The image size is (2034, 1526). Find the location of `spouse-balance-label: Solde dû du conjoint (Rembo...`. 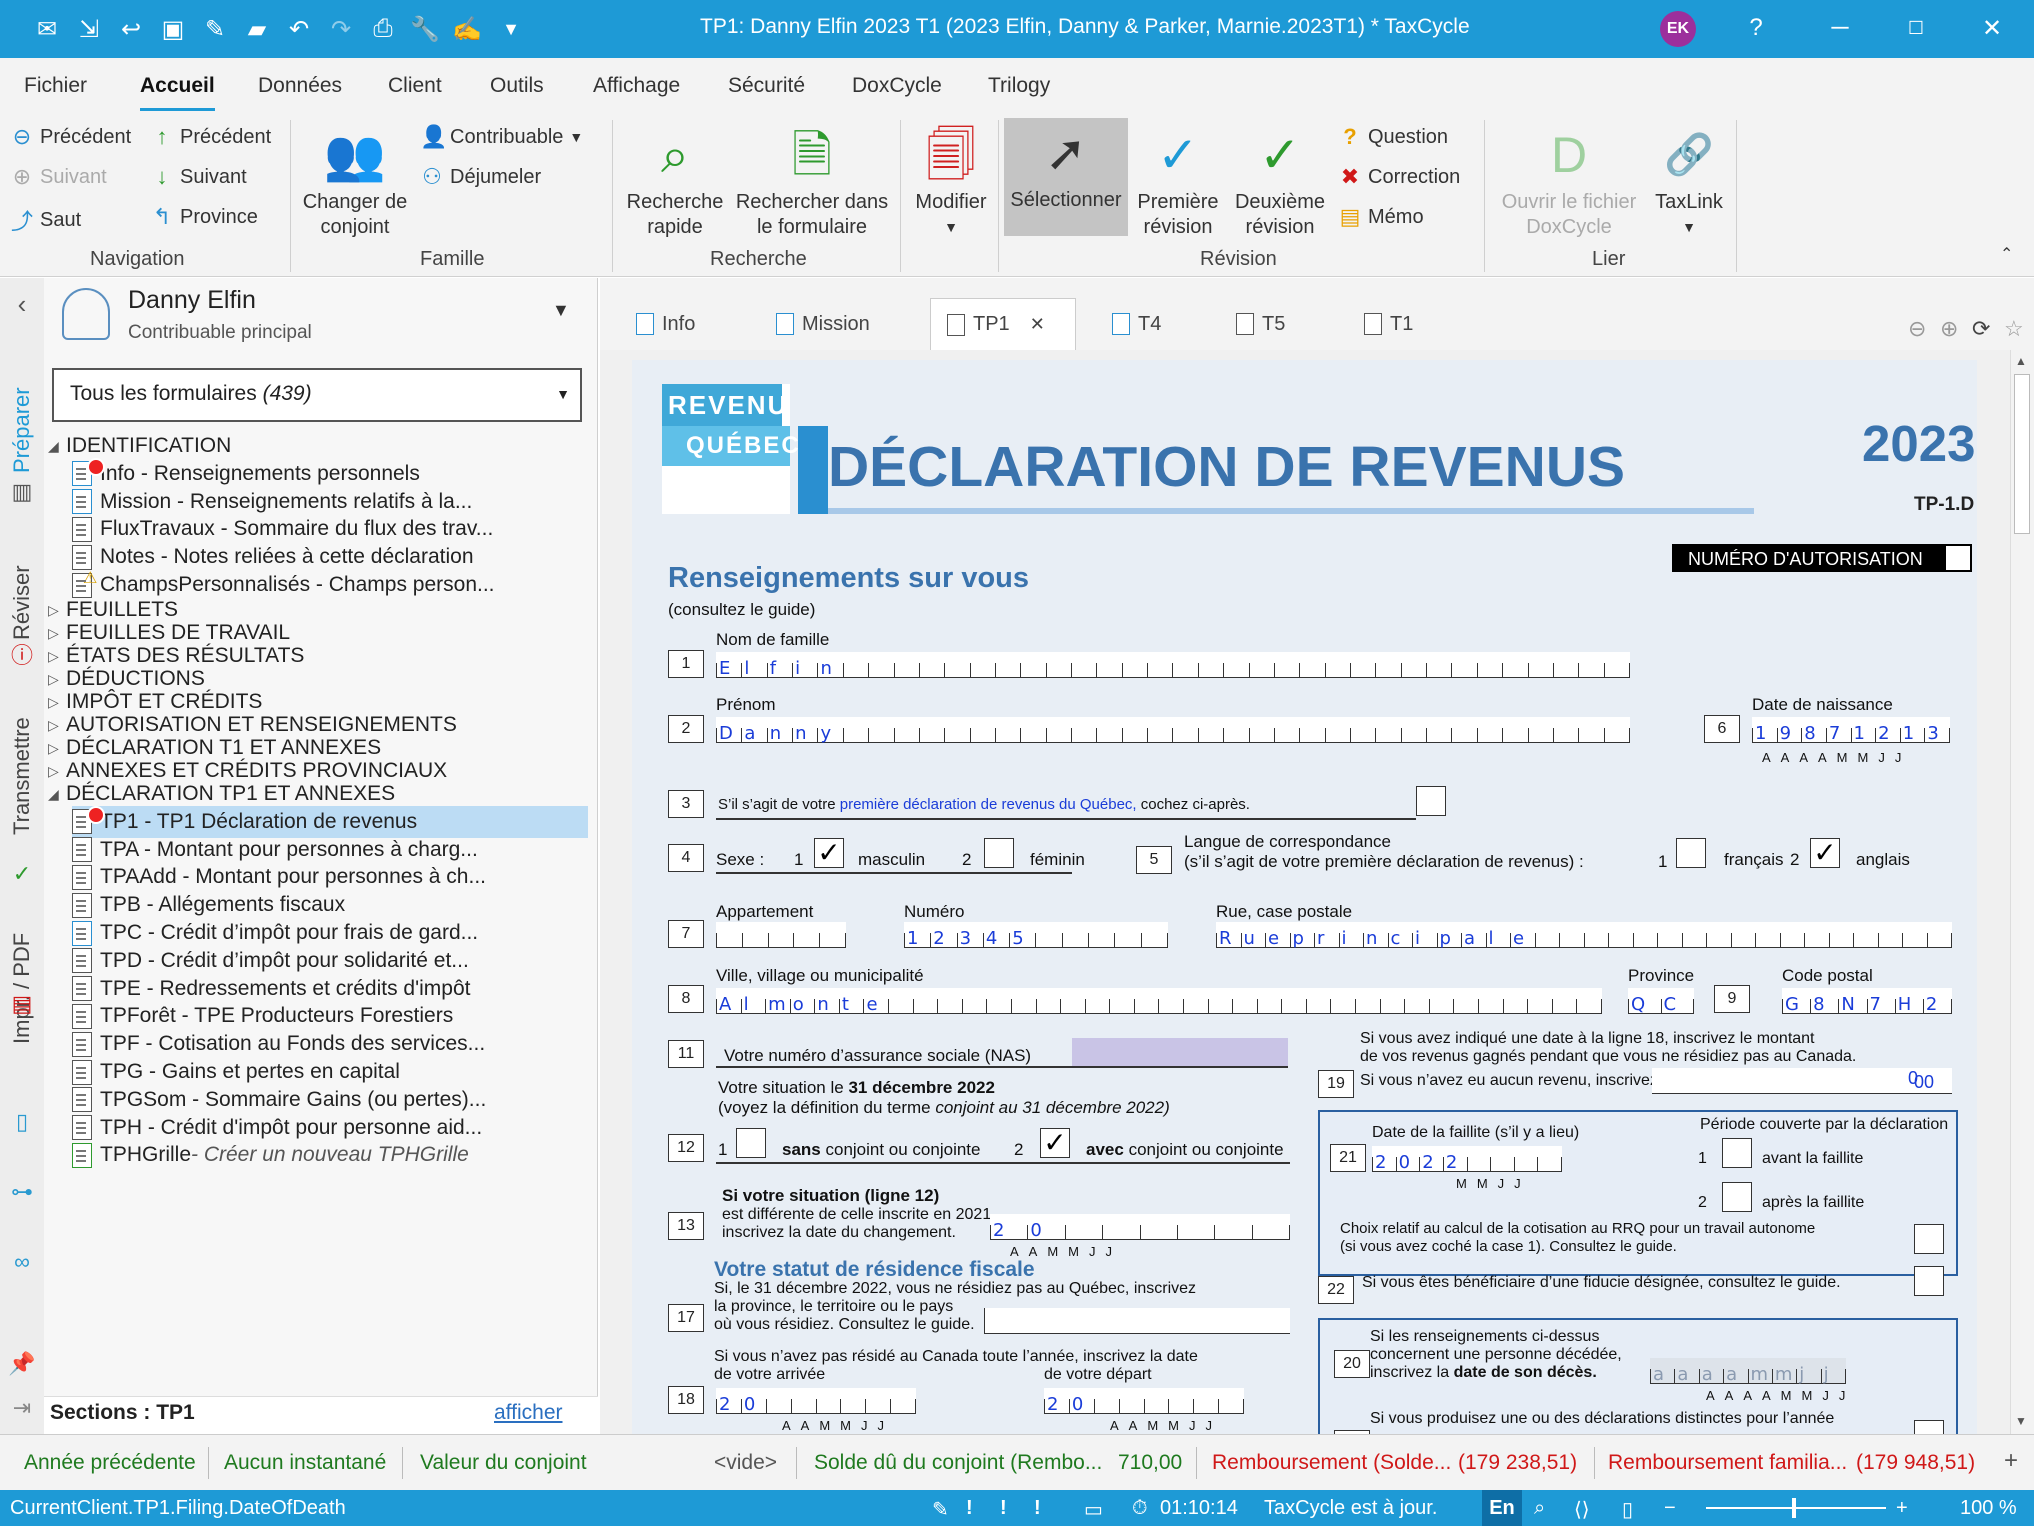

spouse-balance-label: Solde dû du conjoint (Rembo... is located at coordinates (958, 1463).